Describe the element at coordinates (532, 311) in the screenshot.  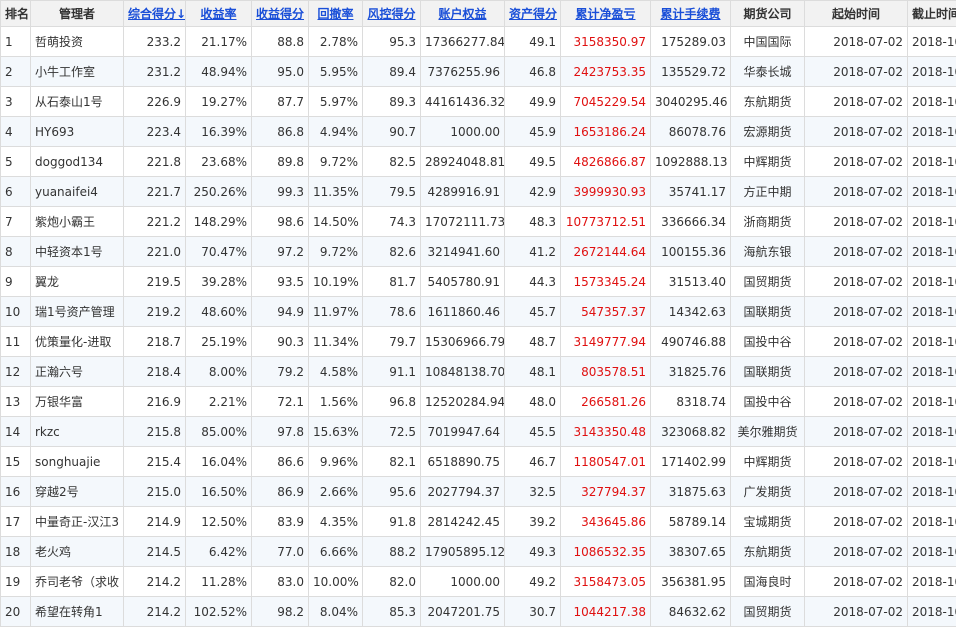
I see `cell-asset_score: 45.7` at that location.